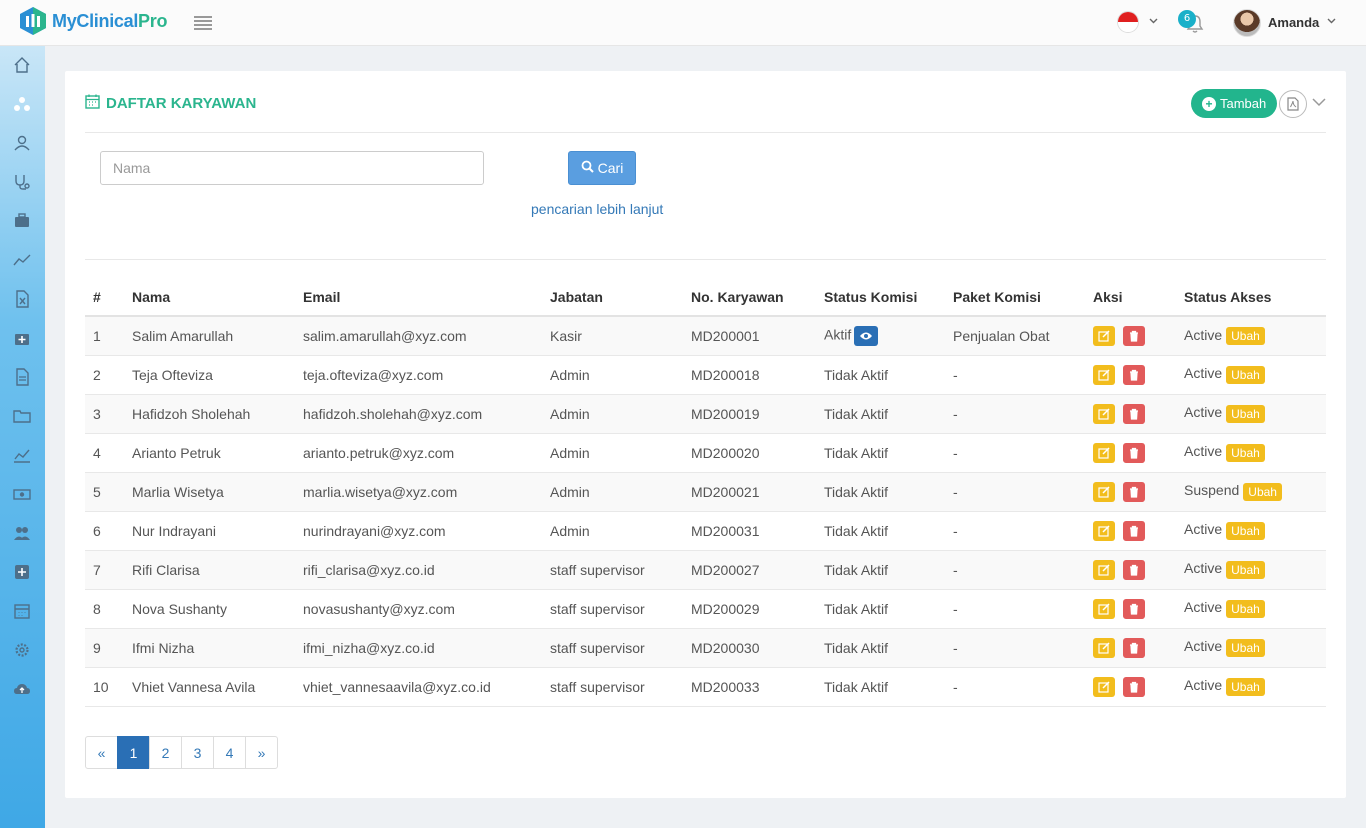 Image resolution: width=1366 pixels, height=828 pixels. What do you see at coordinates (22, 689) in the screenshot?
I see `cloud-upload-icon` at bounding box center [22, 689].